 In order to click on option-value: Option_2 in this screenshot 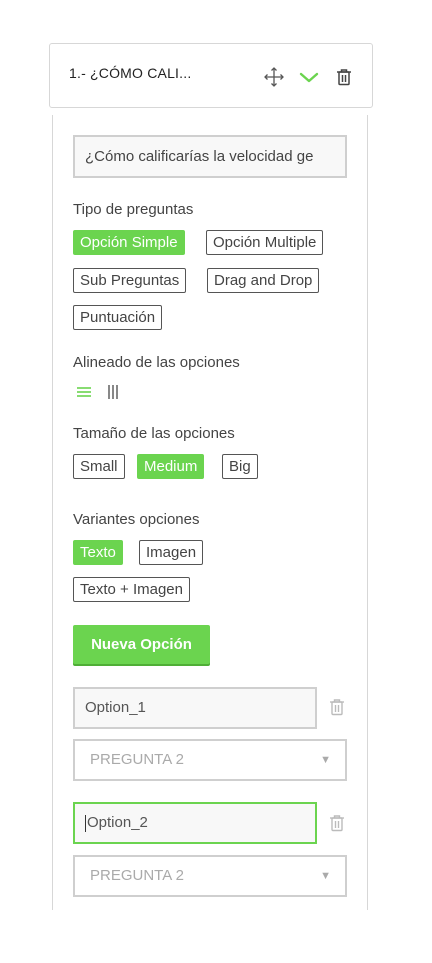, I will do `click(117, 822)`.